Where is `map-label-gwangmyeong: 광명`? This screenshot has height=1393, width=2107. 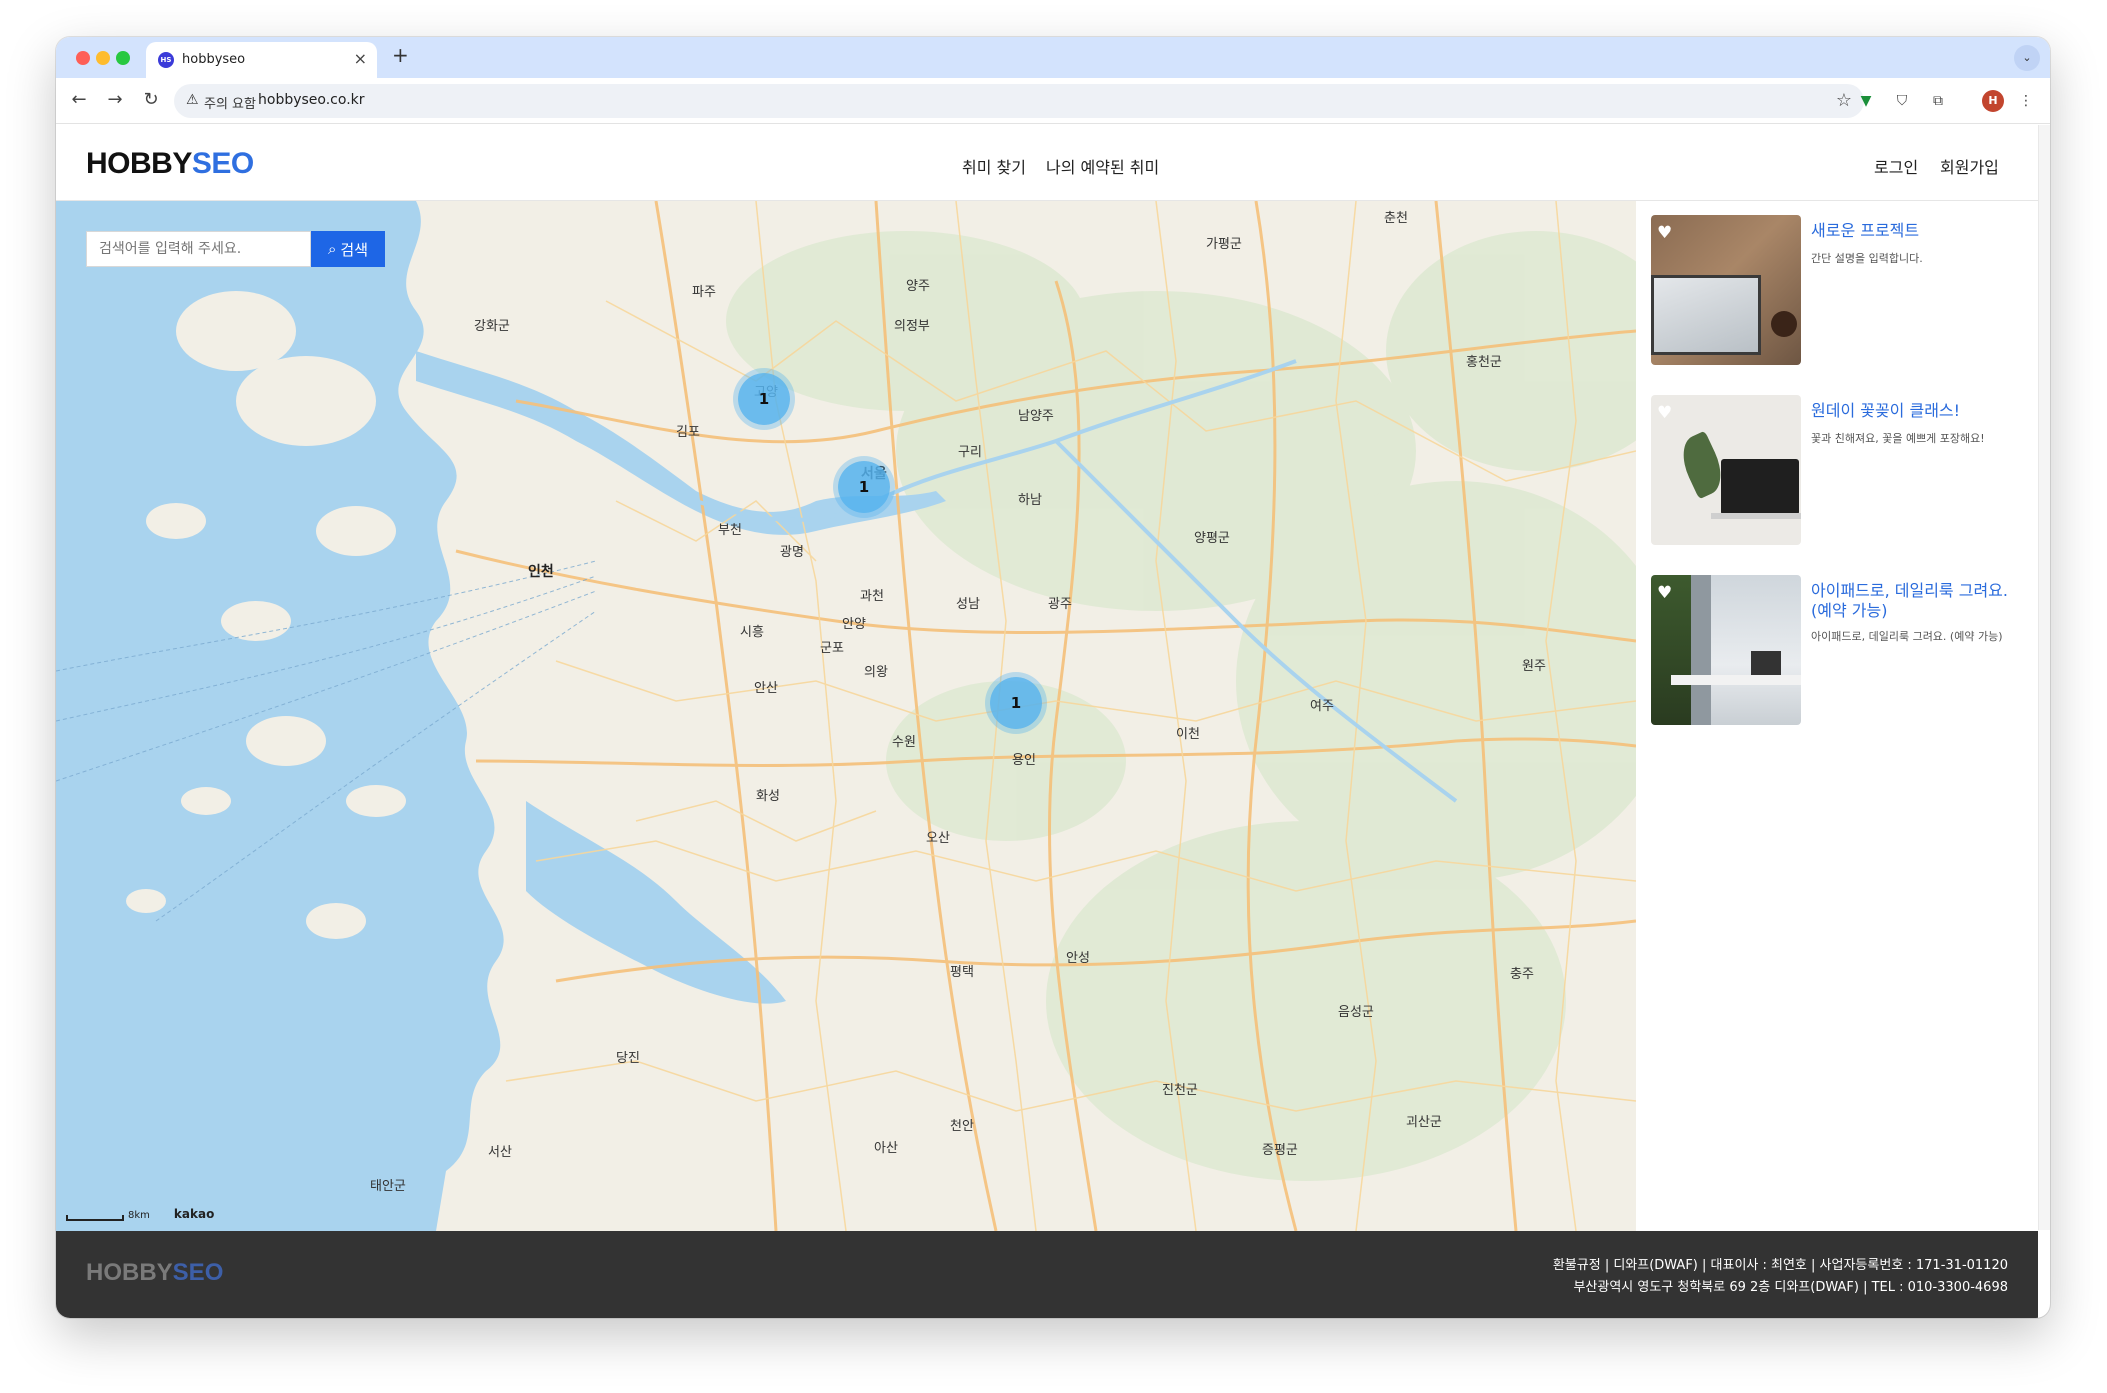 map-label-gwangmyeong: 광명 is located at coordinates (792, 552).